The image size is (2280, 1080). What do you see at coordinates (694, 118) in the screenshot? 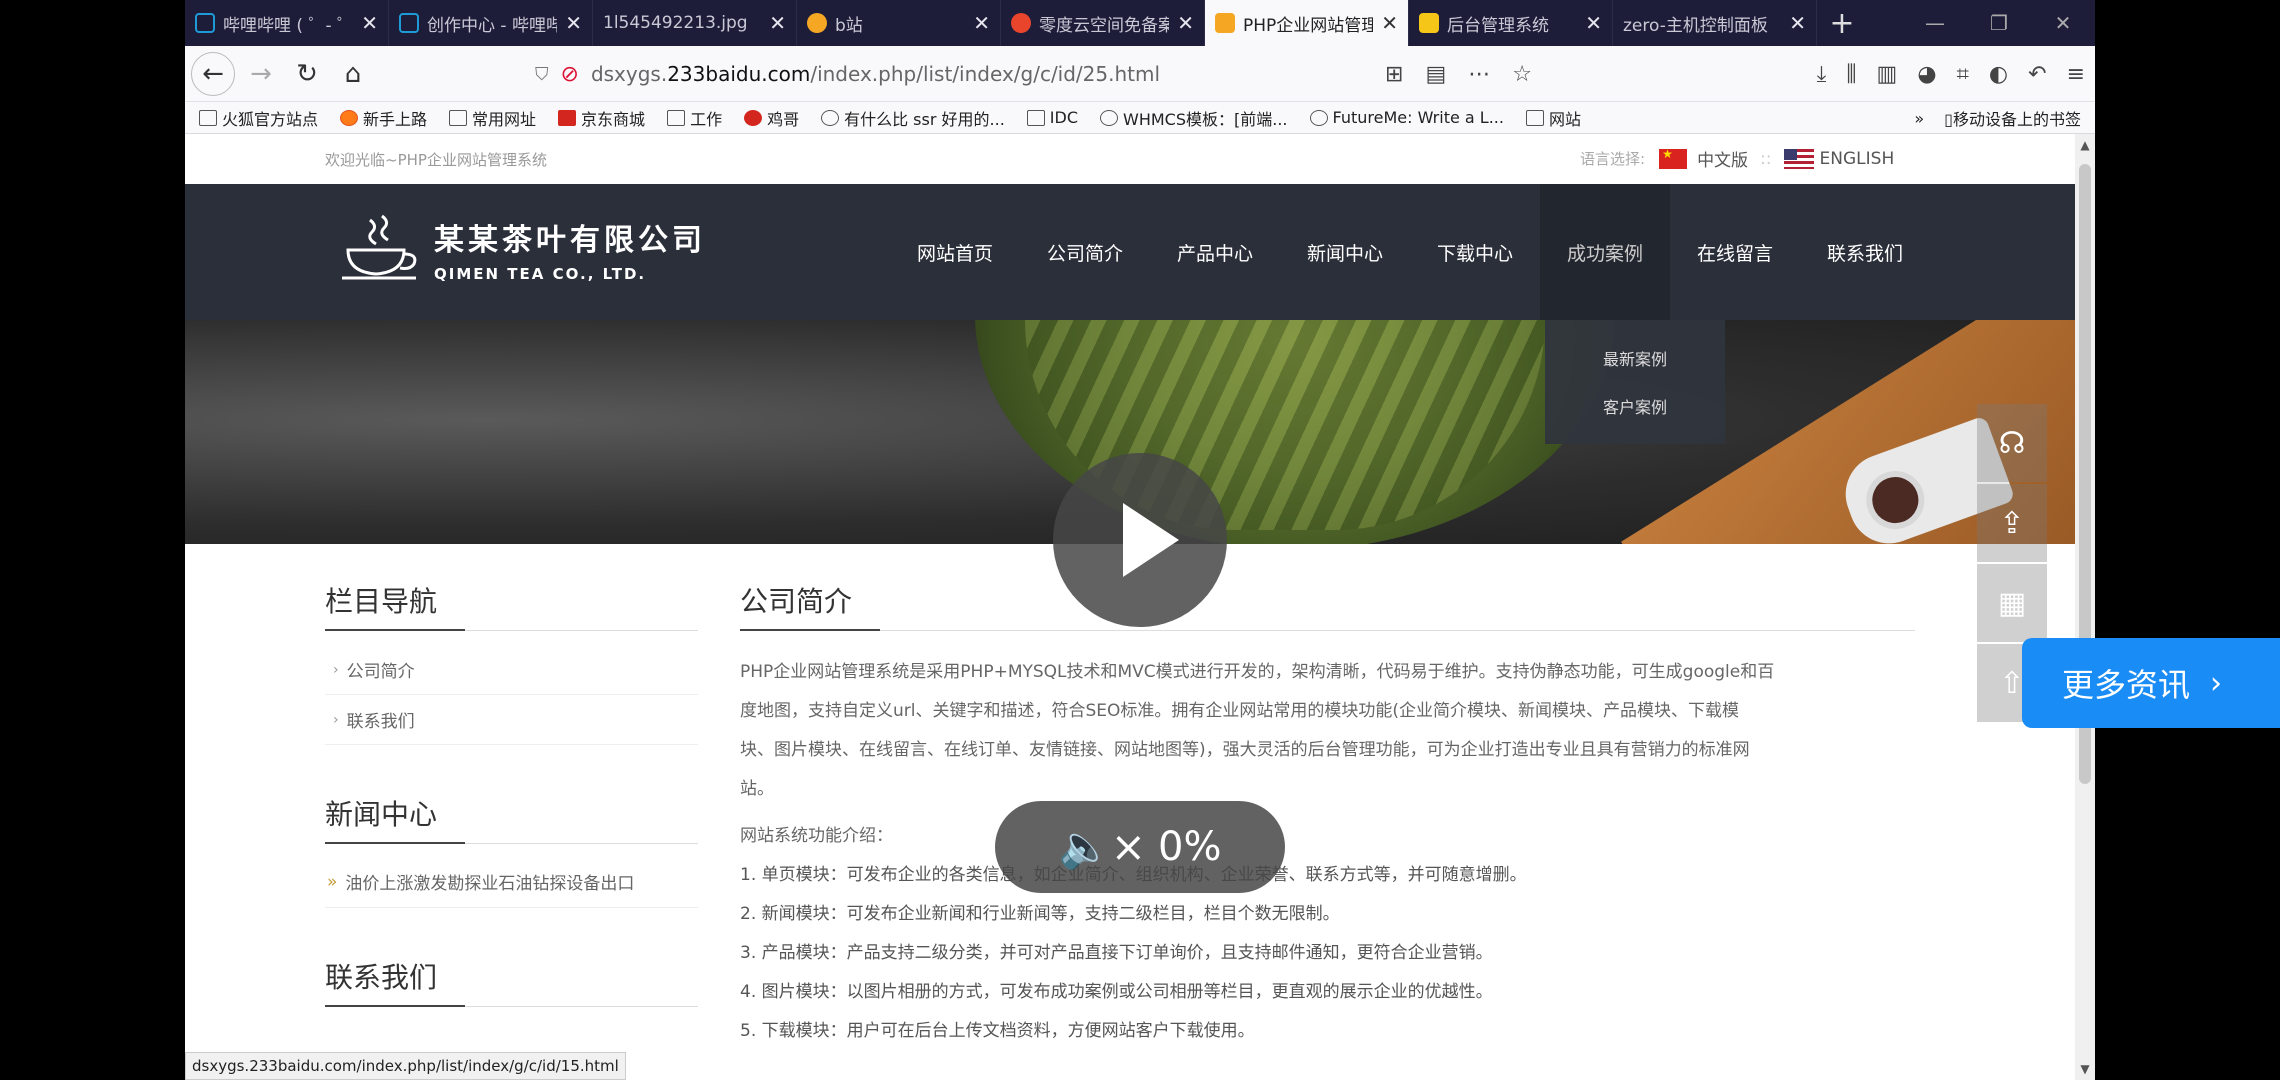
I see `bookmark-item: 工作` at bounding box center [694, 118].